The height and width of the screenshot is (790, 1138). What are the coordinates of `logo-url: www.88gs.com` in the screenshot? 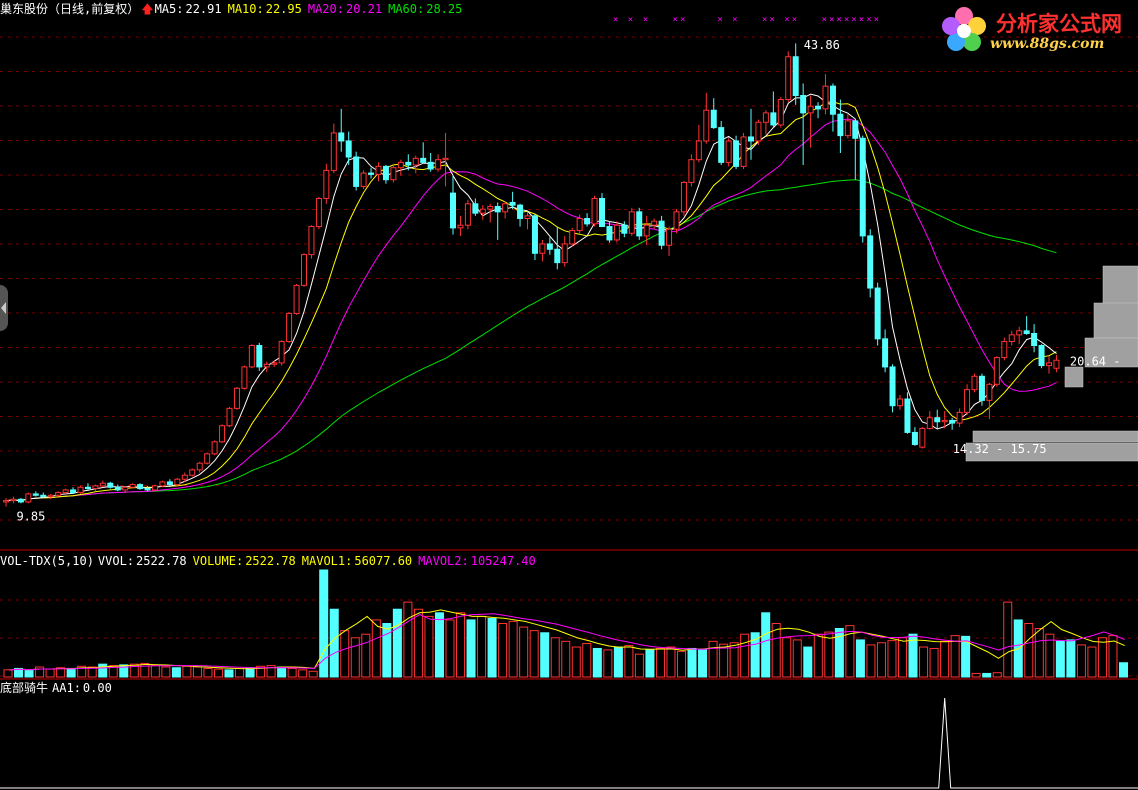 It's located at (1047, 44).